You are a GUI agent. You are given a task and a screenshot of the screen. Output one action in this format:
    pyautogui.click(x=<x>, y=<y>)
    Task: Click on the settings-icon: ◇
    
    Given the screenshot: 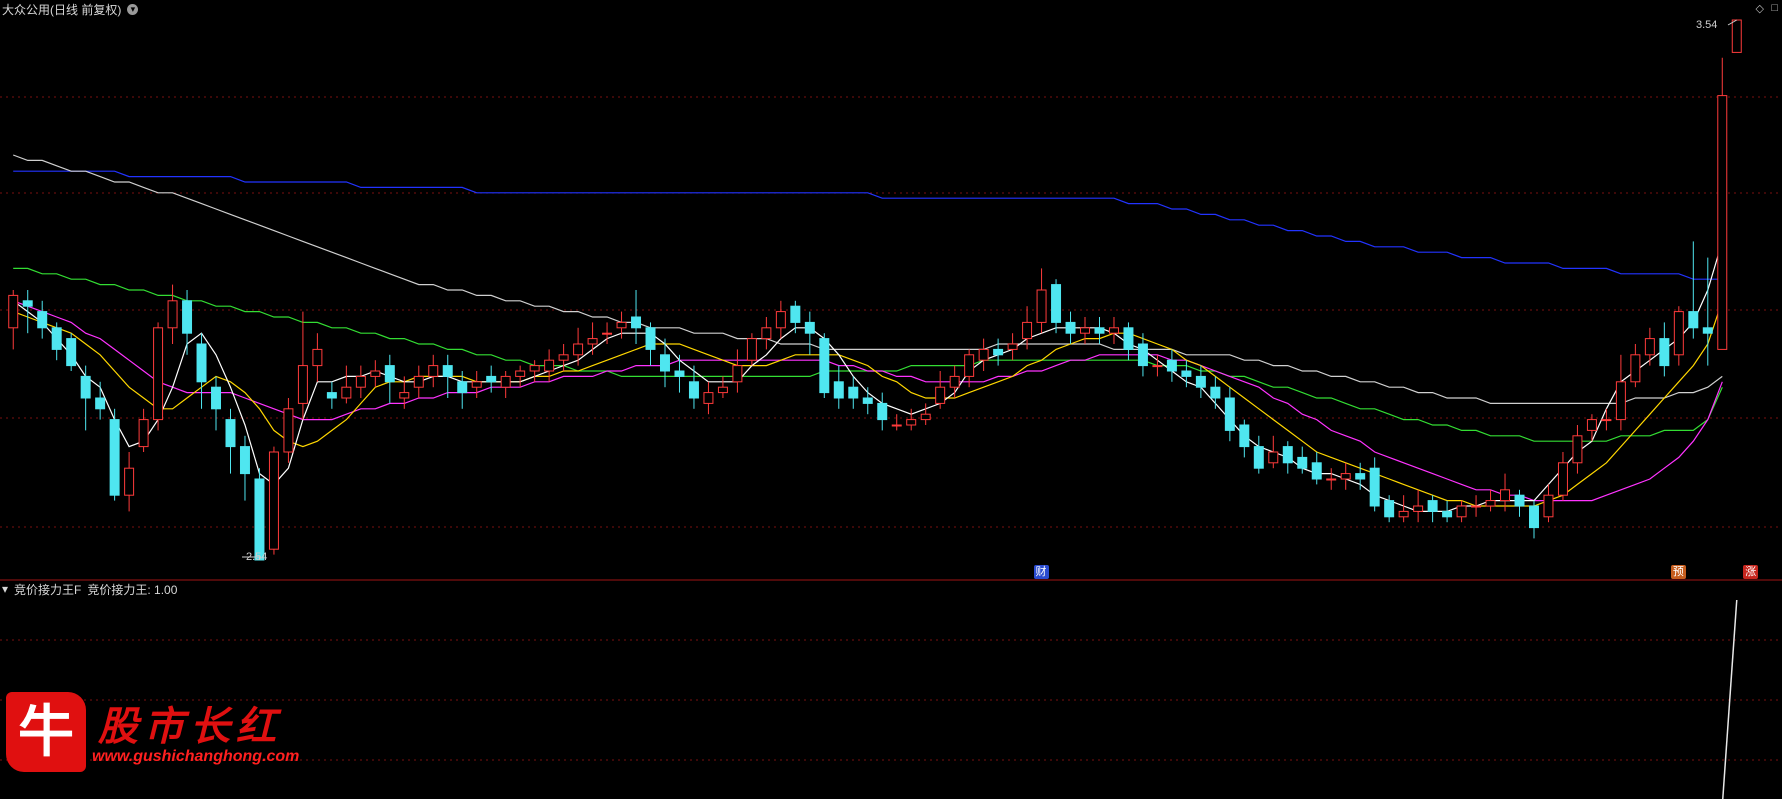 What is the action you would take?
    pyautogui.click(x=1760, y=8)
    